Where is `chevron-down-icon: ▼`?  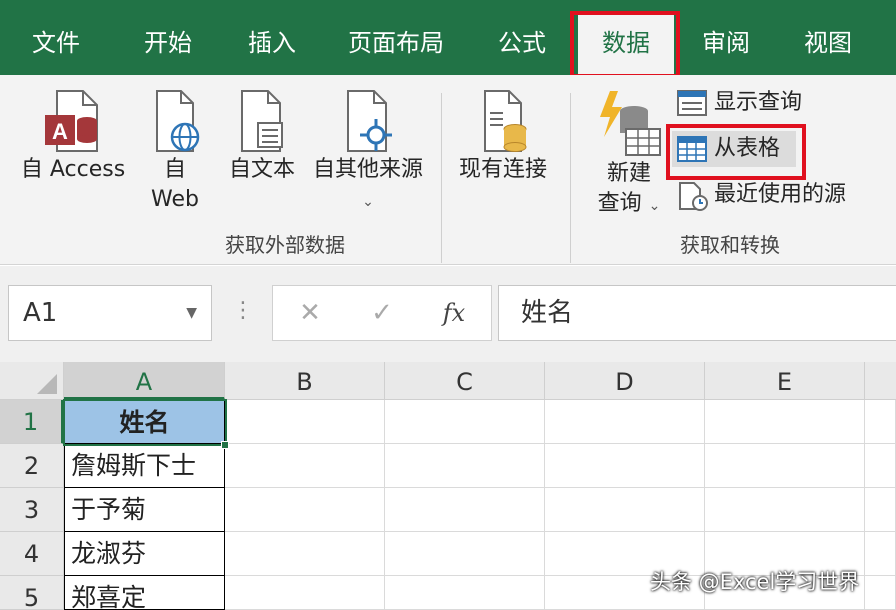
chevron-down-icon: ▼ is located at coordinates (191, 313).